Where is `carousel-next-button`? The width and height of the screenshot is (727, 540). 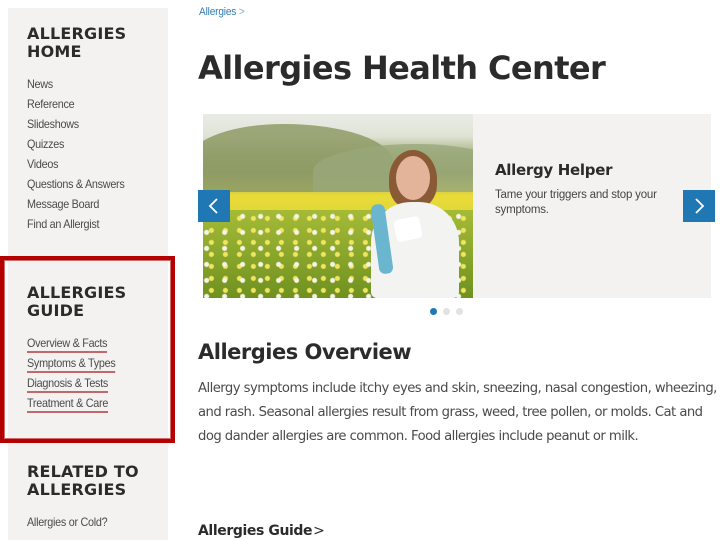 carousel-next-button is located at coordinates (699, 206).